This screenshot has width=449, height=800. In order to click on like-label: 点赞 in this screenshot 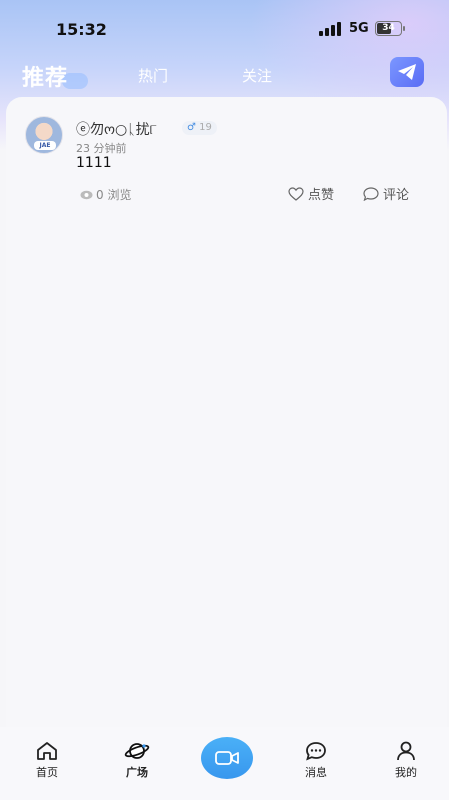, I will do `click(321, 195)`.